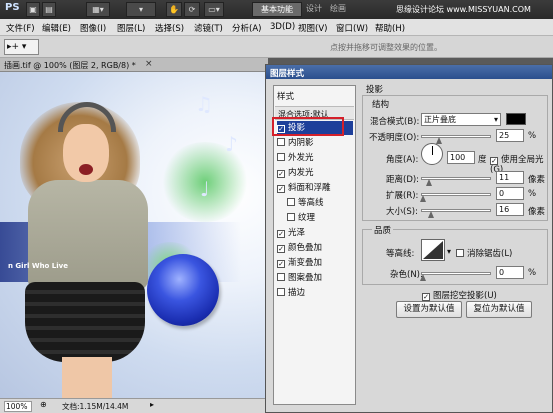 The height and width of the screenshot is (413, 553). Describe the element at coordinates (352, 28) in the screenshot. I see `menu-window: 窗口(W)` at that location.